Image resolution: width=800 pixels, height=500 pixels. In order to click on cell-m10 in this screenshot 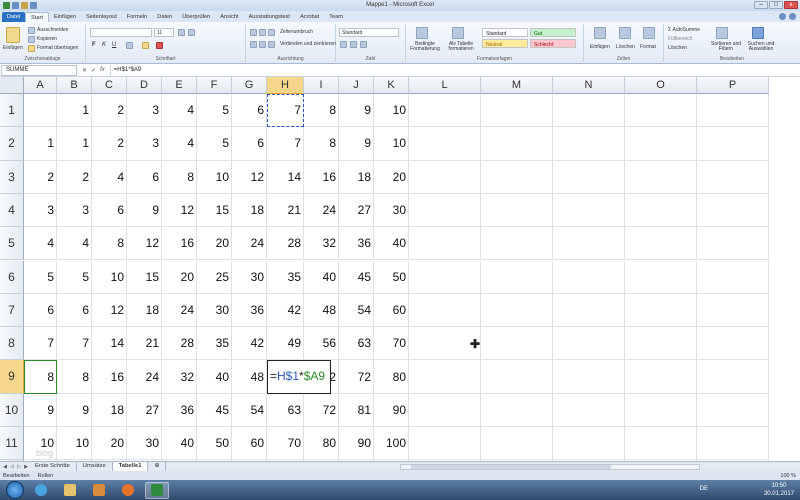, I will do `click(517, 410)`.